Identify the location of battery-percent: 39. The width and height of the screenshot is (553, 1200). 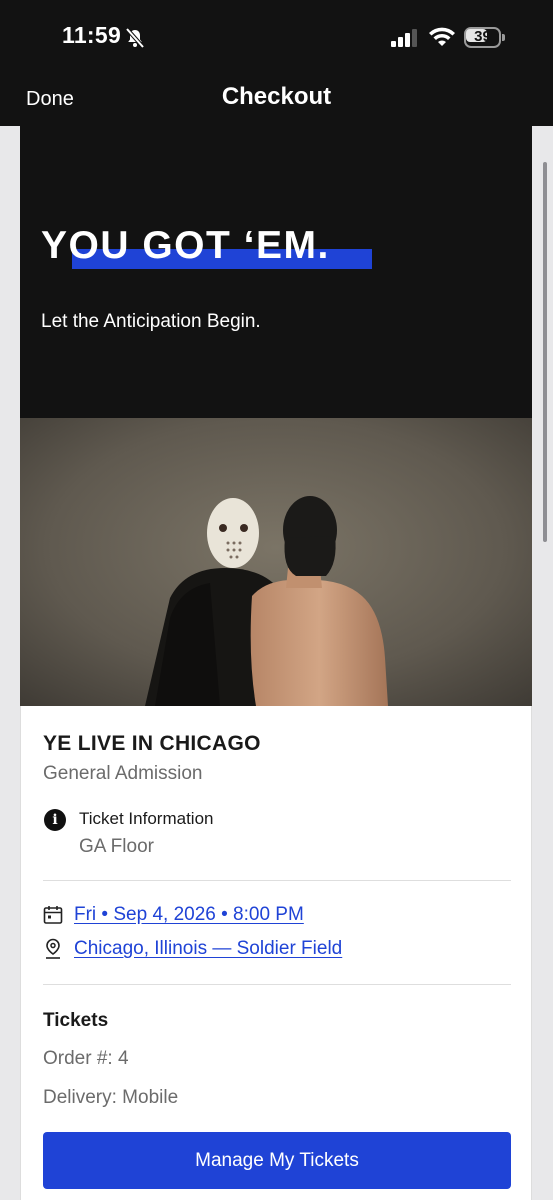
(482, 36).